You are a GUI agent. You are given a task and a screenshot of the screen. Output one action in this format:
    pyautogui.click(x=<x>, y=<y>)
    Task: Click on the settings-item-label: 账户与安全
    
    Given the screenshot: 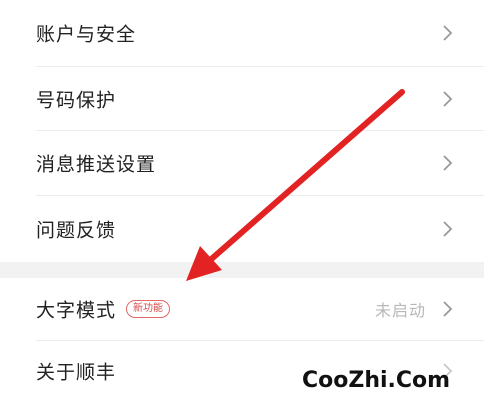 What is the action you would take?
    pyautogui.click(x=86, y=34)
    